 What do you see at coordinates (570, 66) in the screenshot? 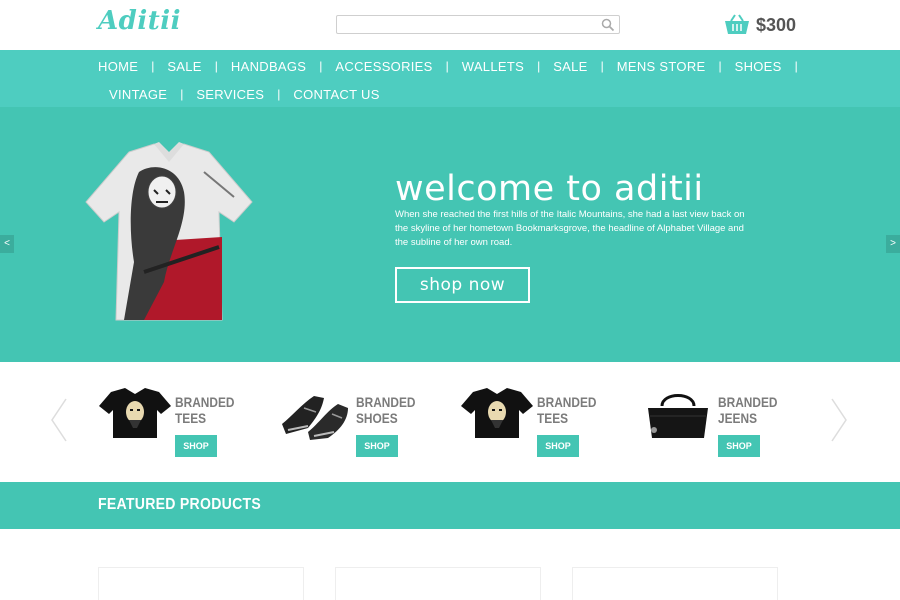
I see `nav-sale-2: SALE` at bounding box center [570, 66].